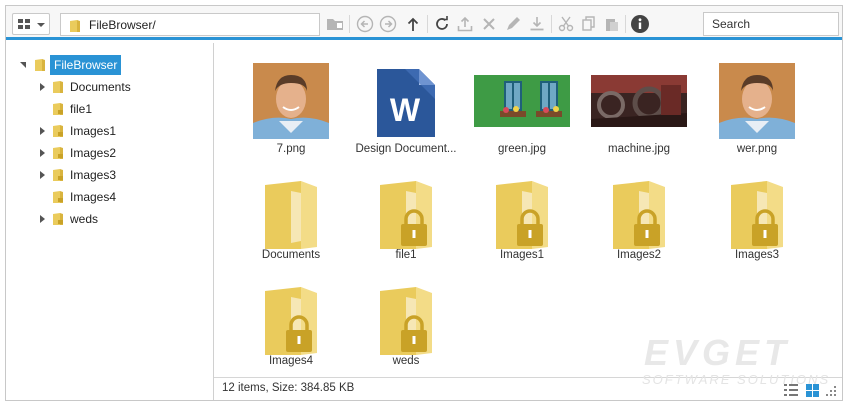 The height and width of the screenshot is (406, 850). I want to click on tree-item-root: FileBrowser, so click(115, 65).